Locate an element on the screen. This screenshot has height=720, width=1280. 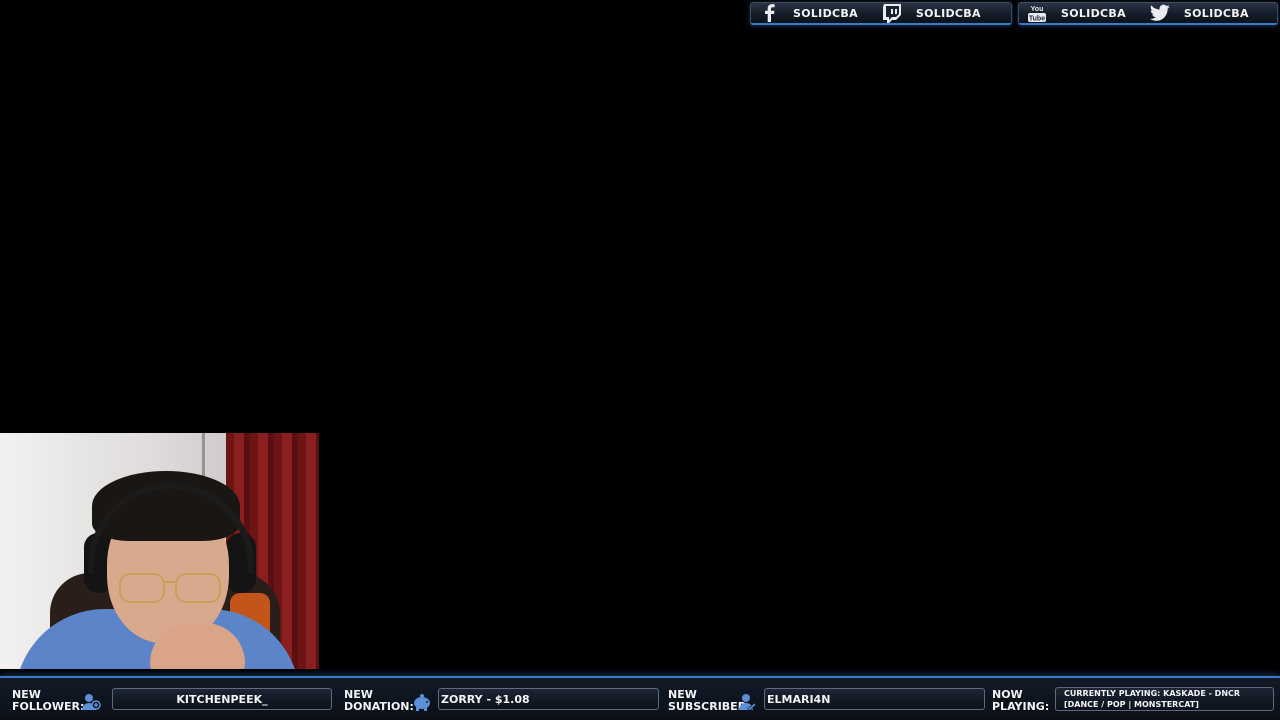
new-follower-label-line1: NEW is located at coordinates (26, 694).